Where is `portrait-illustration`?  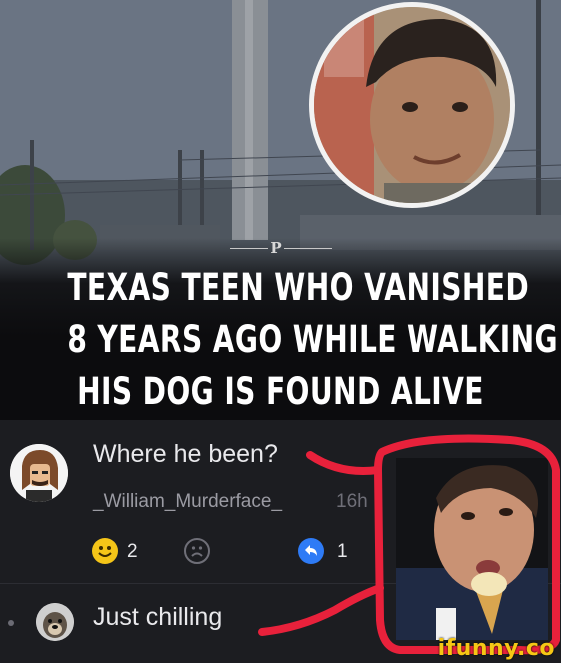
portrait-illustration is located at coordinates (412, 105).